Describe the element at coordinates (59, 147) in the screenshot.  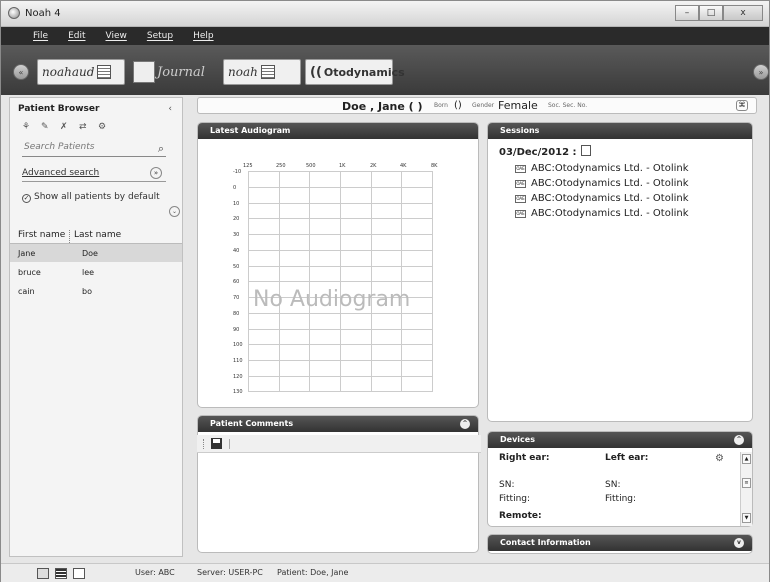
I see `search-placeholder: Search Patients` at that location.